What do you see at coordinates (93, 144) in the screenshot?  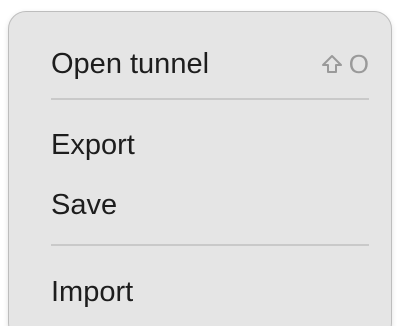 I see `menu-item-label: Export` at bounding box center [93, 144].